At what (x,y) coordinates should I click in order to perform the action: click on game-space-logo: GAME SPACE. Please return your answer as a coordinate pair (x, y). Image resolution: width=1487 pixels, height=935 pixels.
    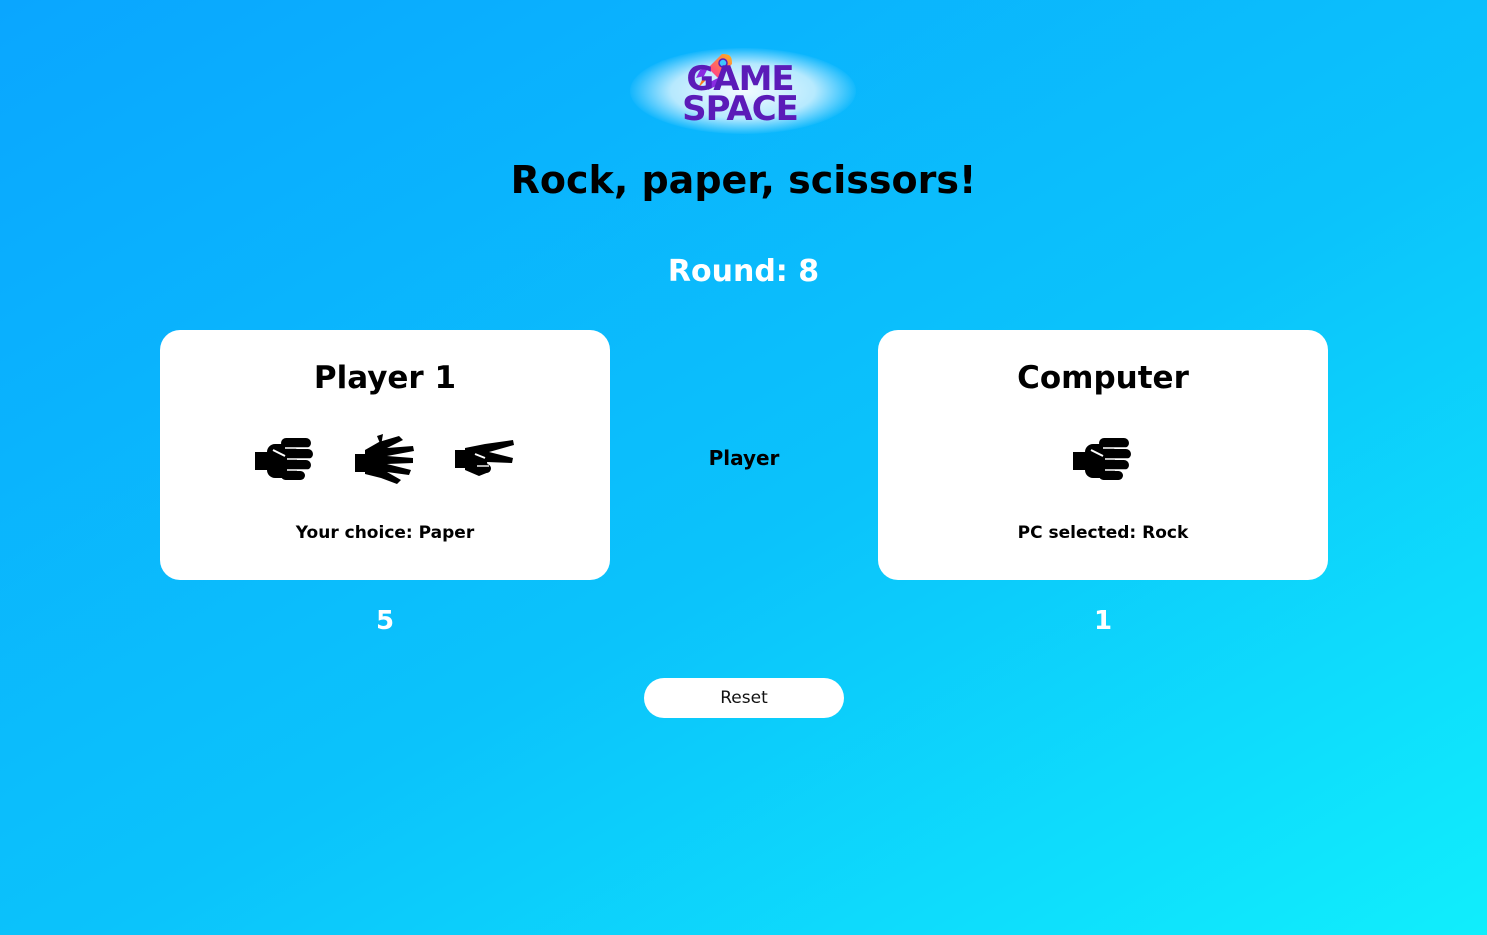
    Looking at the image, I should click on (743, 90).